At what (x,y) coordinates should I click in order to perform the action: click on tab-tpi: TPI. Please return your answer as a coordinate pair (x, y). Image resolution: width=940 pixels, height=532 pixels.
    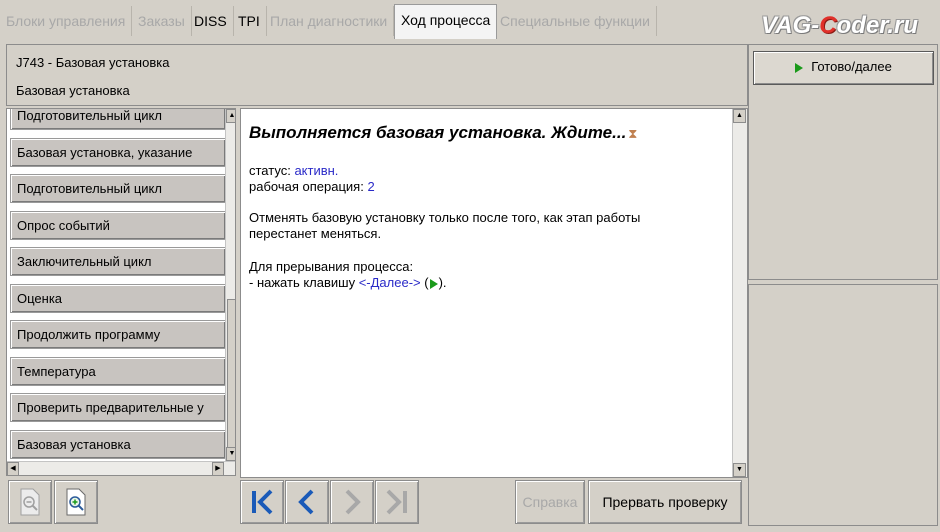
    Looking at the image, I should click on (249, 21).